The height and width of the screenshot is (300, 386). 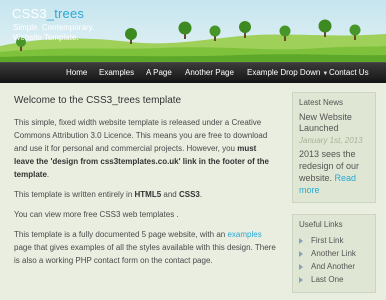 I want to click on nav-item-examples: Examples, so click(x=116, y=73).